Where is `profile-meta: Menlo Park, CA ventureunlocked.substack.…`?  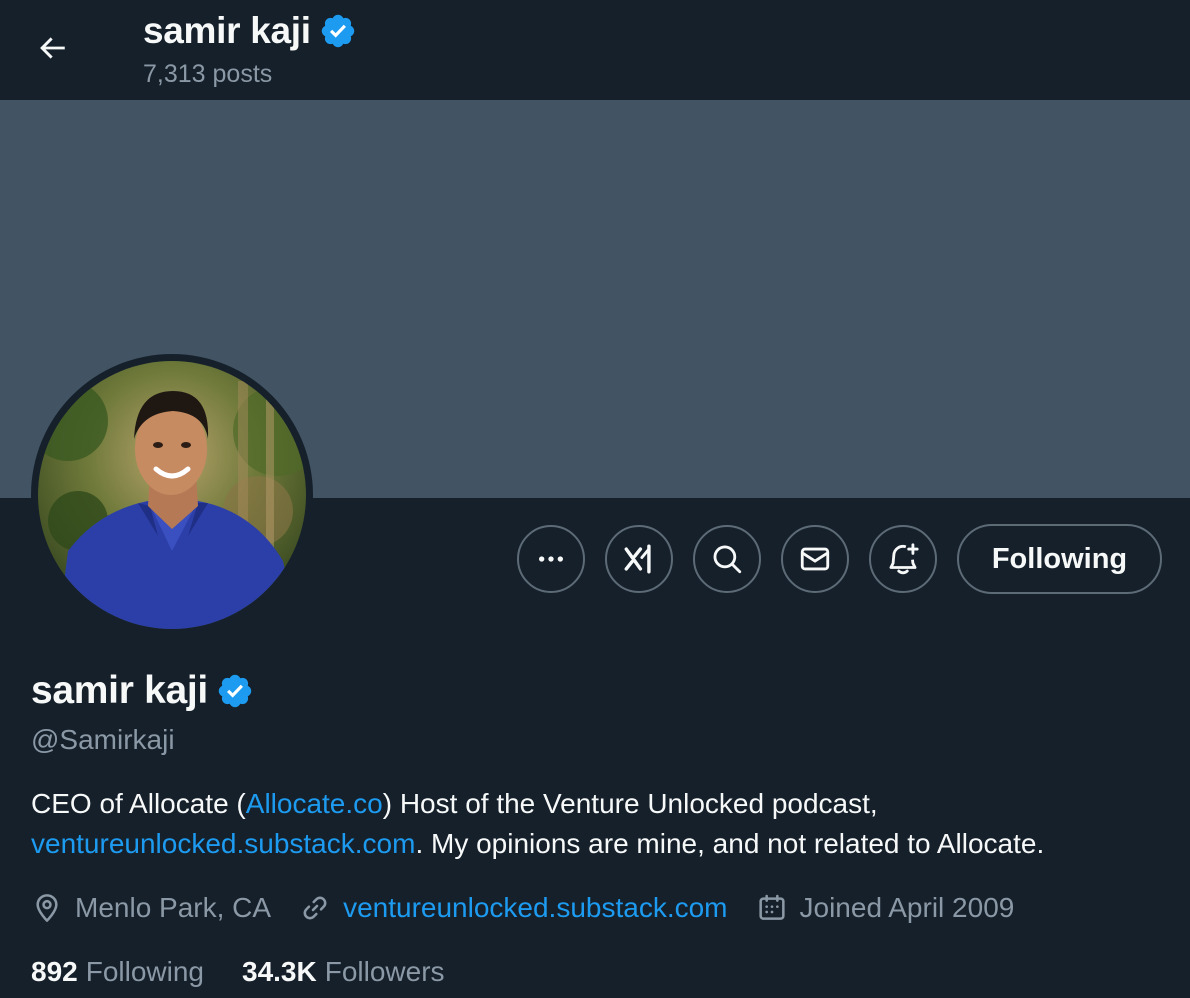
profile-meta: Menlo Park, CA ventureunlocked.substack.… is located at coordinates (536, 908).